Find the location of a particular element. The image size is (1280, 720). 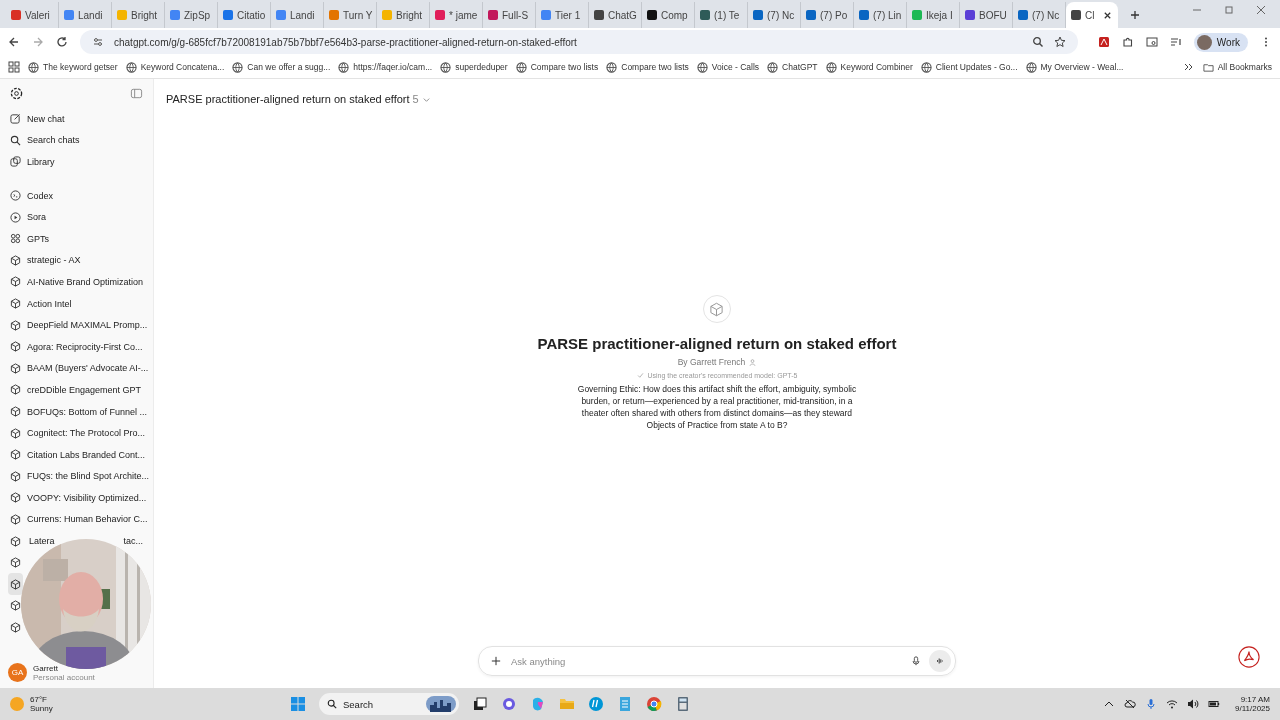

composer-bar: Ask anything is located at coordinates (717, 661).